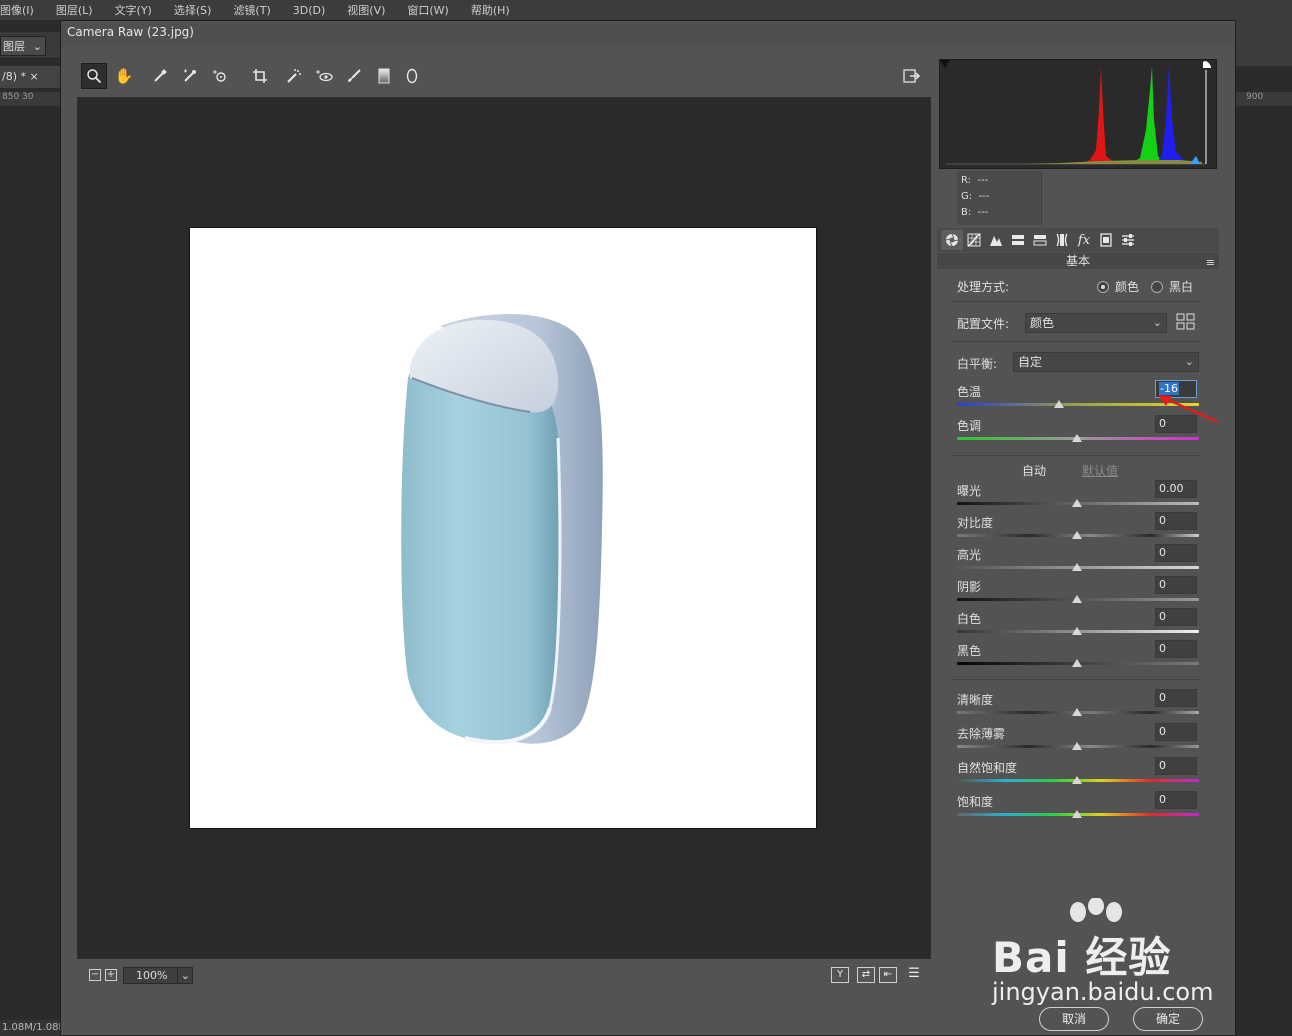  What do you see at coordinates (1157, 322) in the screenshot?
I see `chevron-down-icon: ⌄` at bounding box center [1157, 322].